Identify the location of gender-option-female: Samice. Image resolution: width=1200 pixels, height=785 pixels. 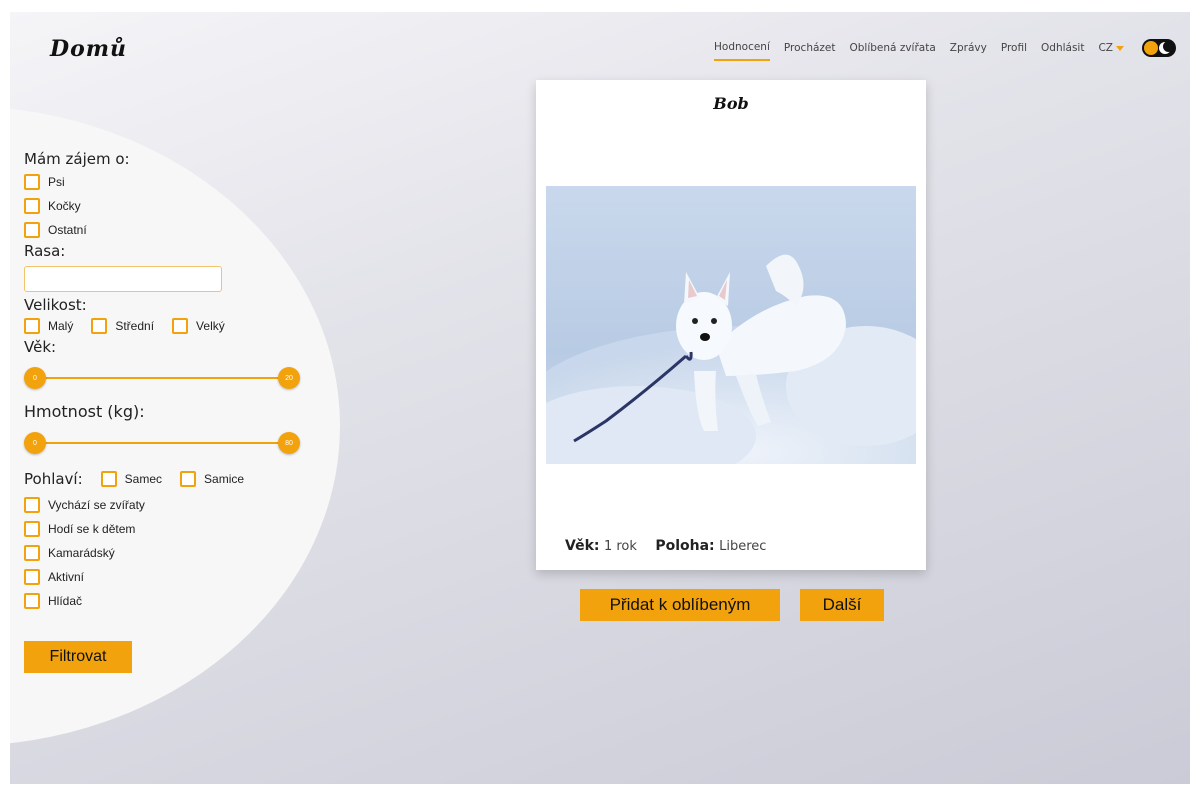
(212, 479).